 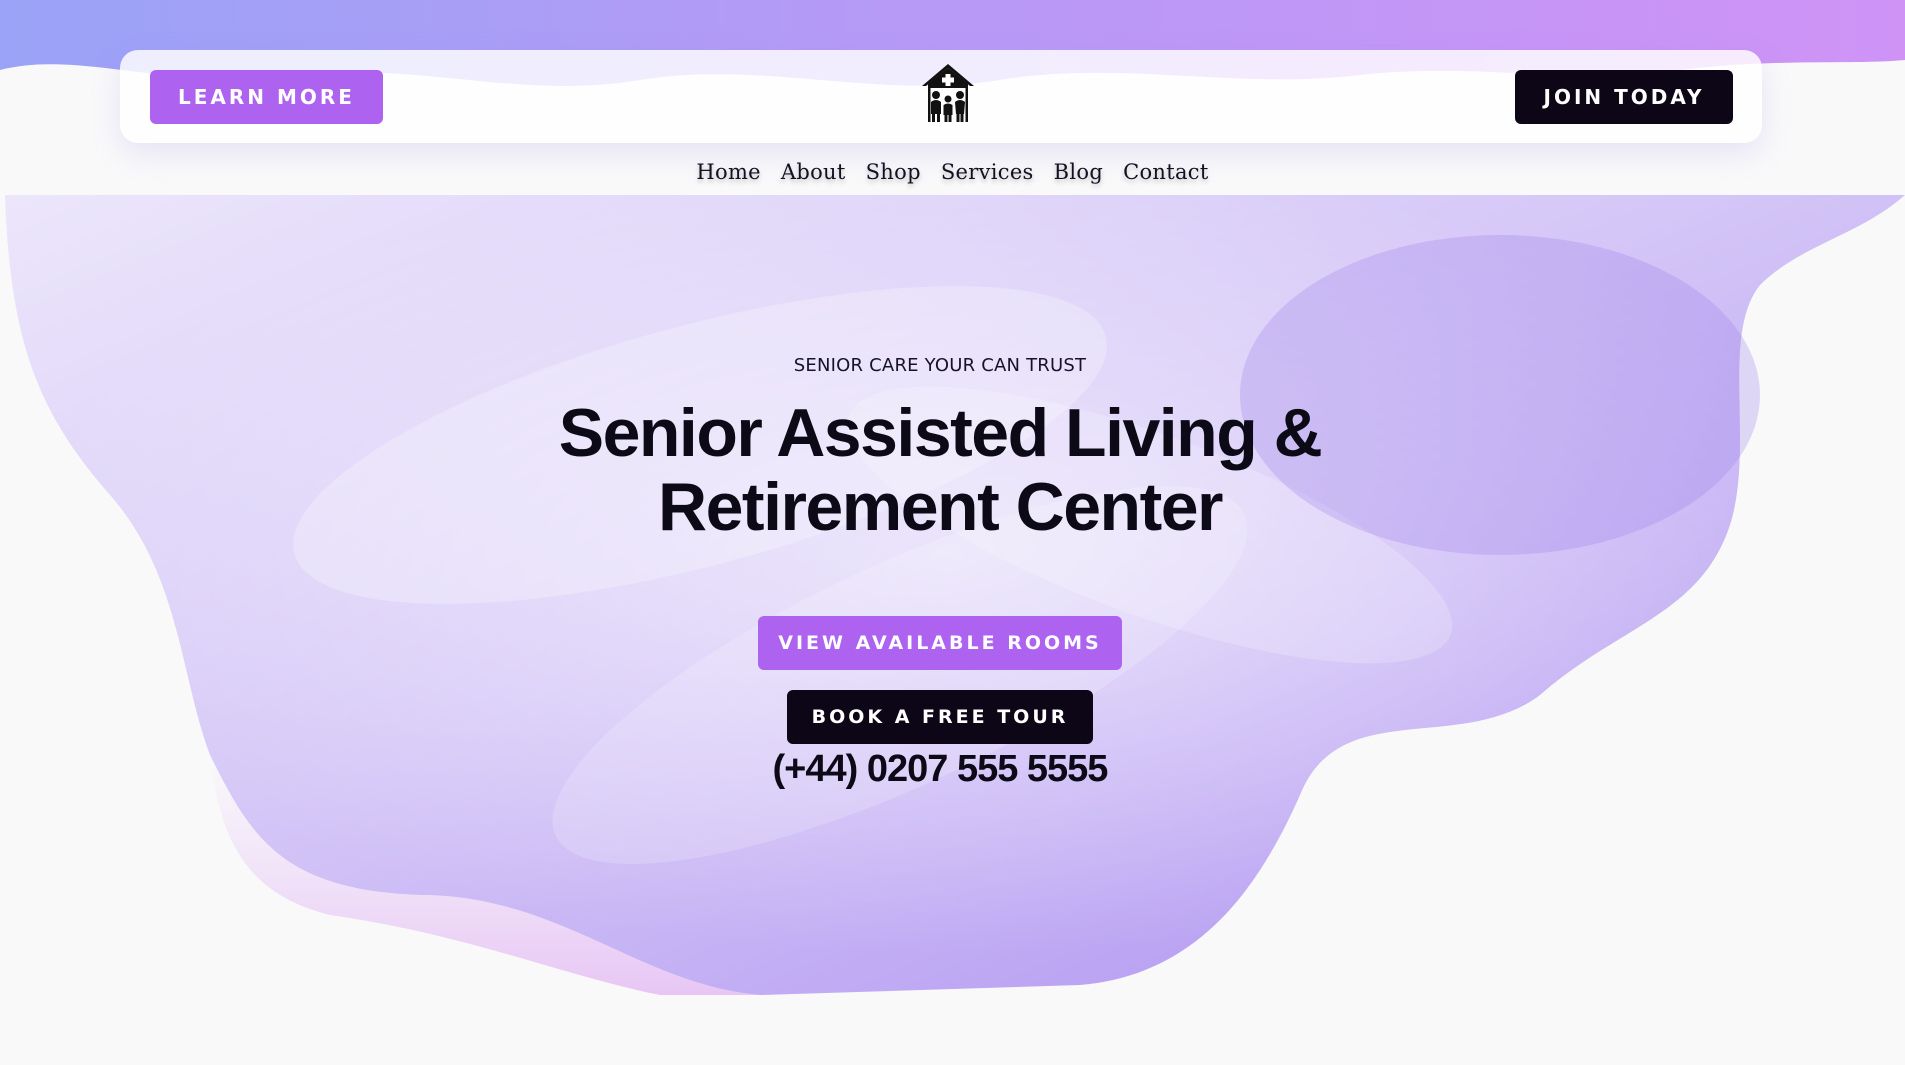 What do you see at coordinates (940, 643) in the screenshot?
I see `view-available-rooms-button: VIEW AVAILABLE ROOMS` at bounding box center [940, 643].